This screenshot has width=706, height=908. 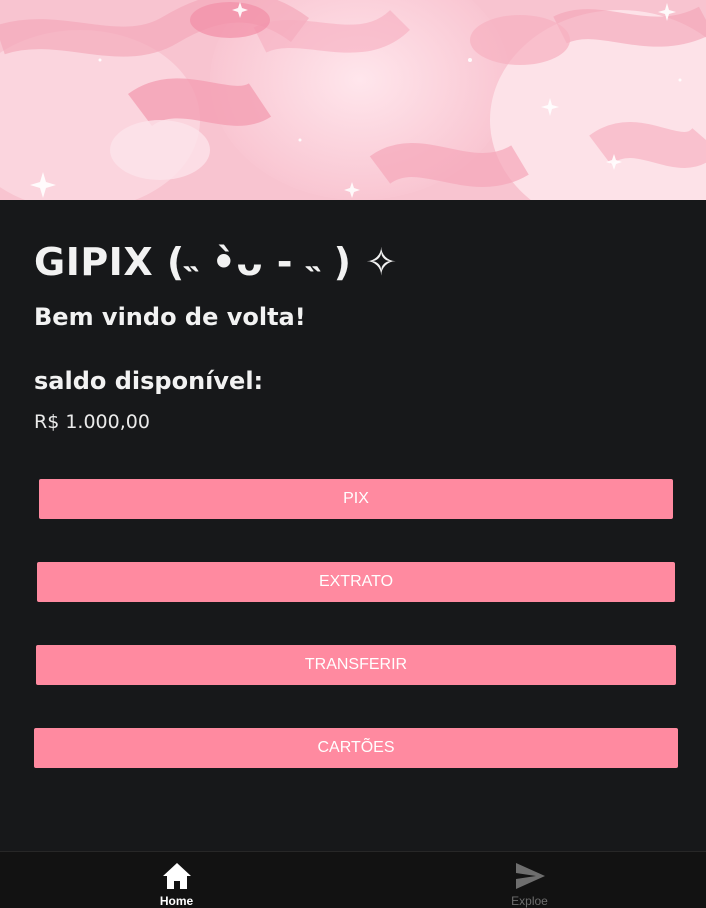 What do you see at coordinates (356, 499) in the screenshot?
I see `pix-button: PIX` at bounding box center [356, 499].